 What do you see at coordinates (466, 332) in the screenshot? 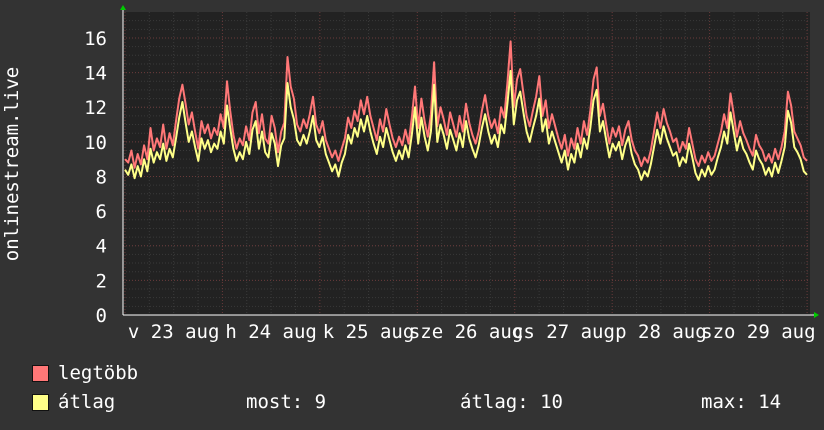
I see `x-tick-label: sze 26 aug` at bounding box center [466, 332].